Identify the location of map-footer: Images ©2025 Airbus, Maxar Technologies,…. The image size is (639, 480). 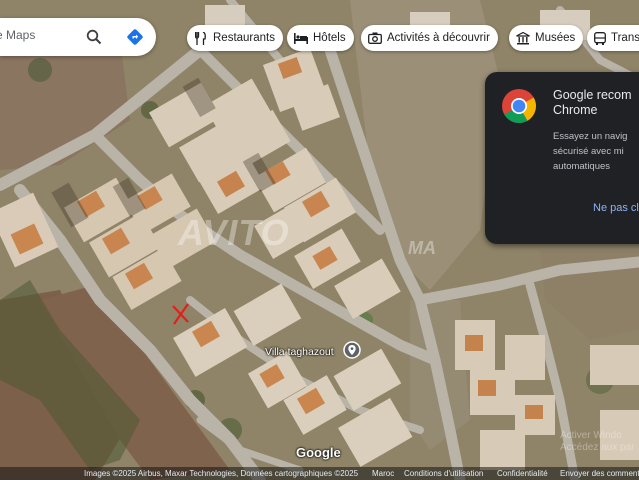
(319, 473).